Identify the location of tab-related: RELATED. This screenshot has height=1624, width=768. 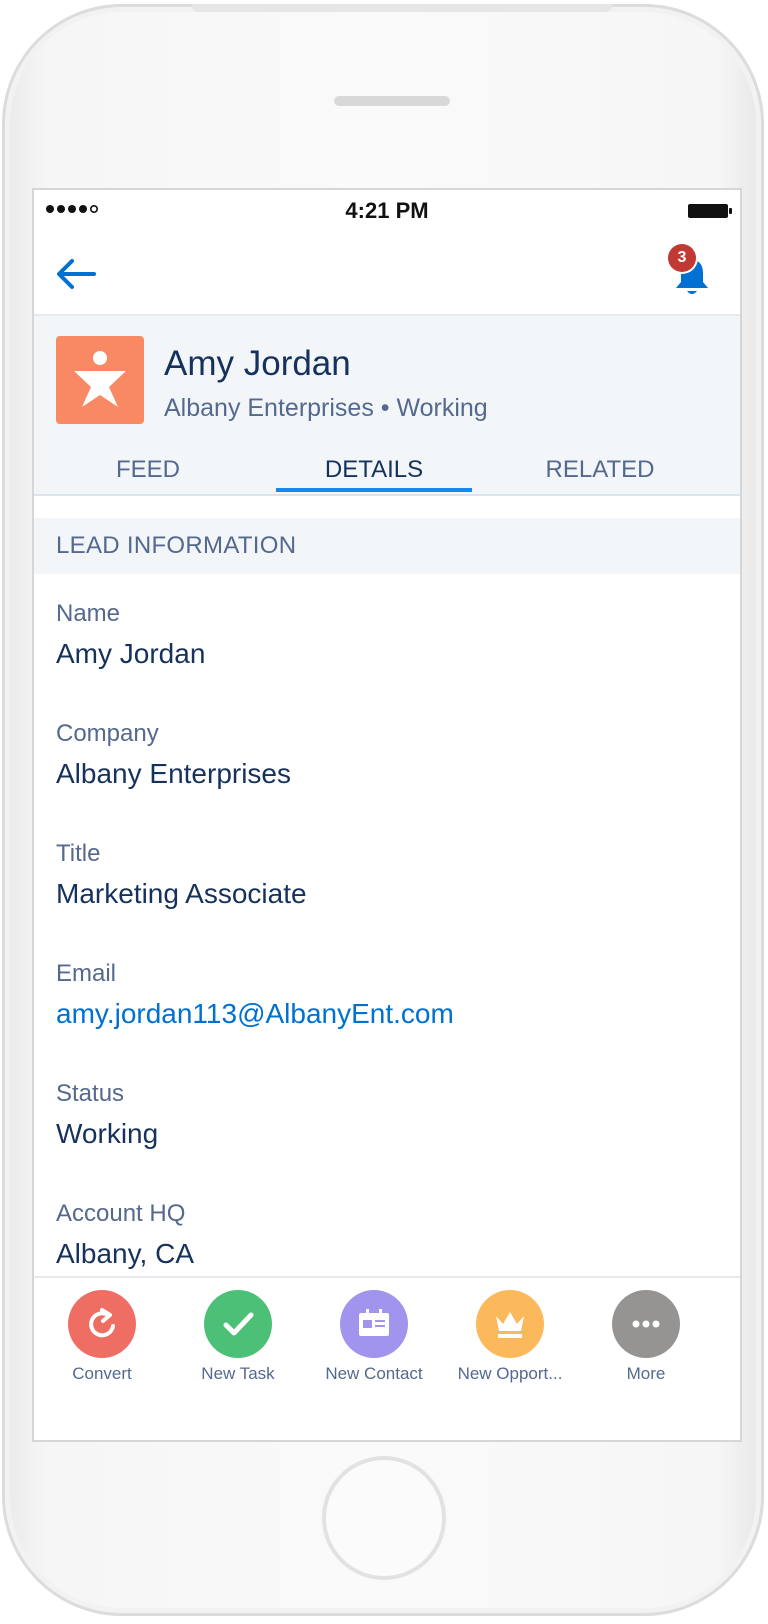
(600, 470).